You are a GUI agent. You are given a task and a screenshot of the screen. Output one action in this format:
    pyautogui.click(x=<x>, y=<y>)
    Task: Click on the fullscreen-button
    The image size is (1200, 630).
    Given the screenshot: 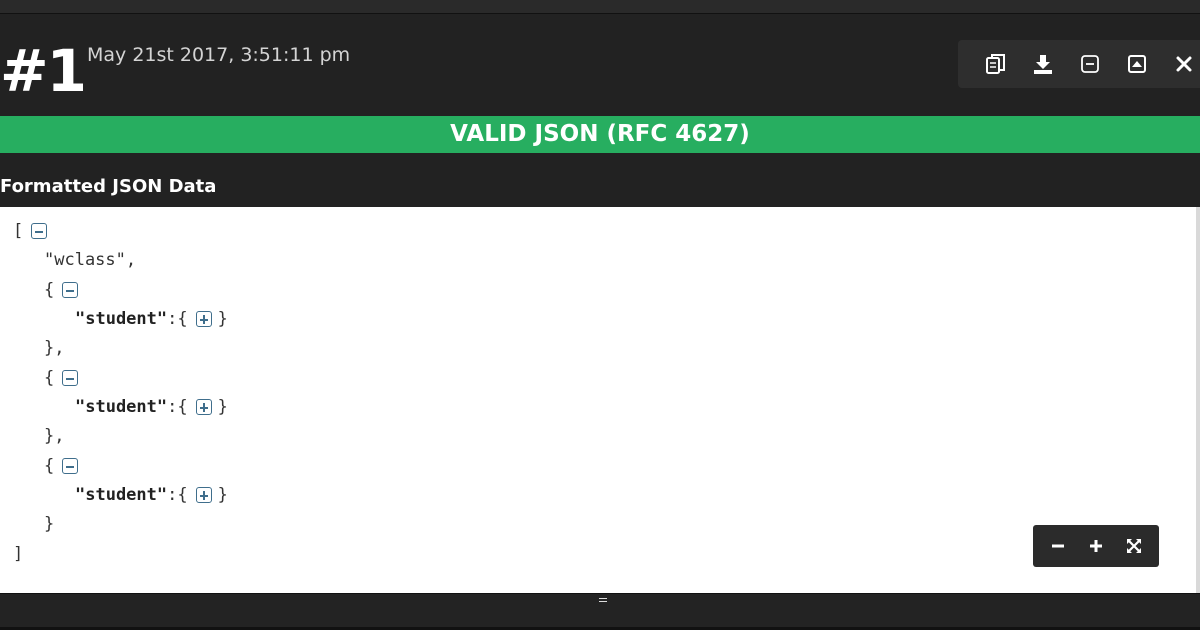 What is the action you would take?
    pyautogui.click(x=1134, y=546)
    